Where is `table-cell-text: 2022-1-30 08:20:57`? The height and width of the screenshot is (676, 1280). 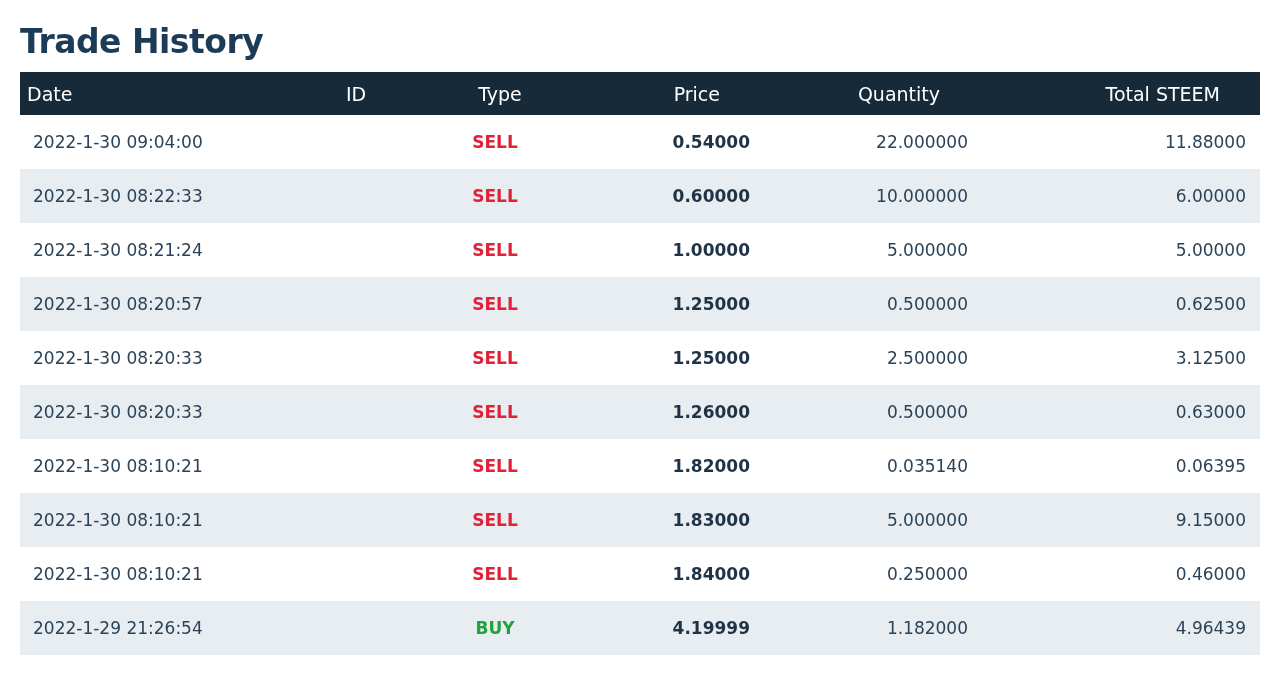 table-cell-text: 2022-1-30 08:20:57 is located at coordinates (118, 304).